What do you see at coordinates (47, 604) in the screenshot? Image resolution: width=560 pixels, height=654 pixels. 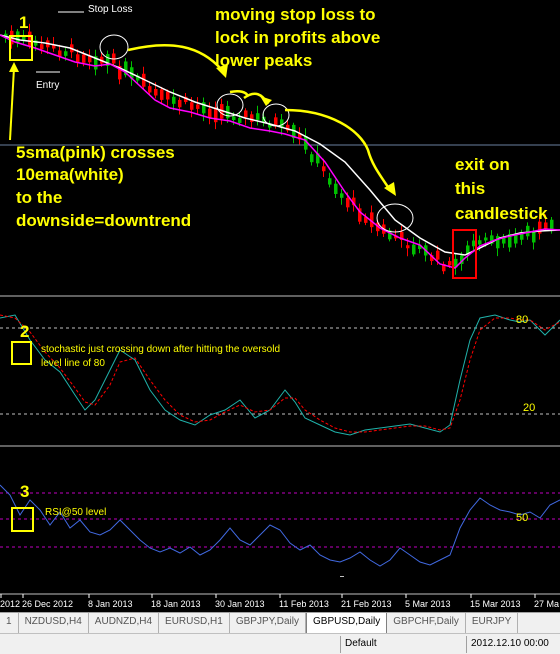 I see `date-label: 26 Dec 2012` at bounding box center [47, 604].